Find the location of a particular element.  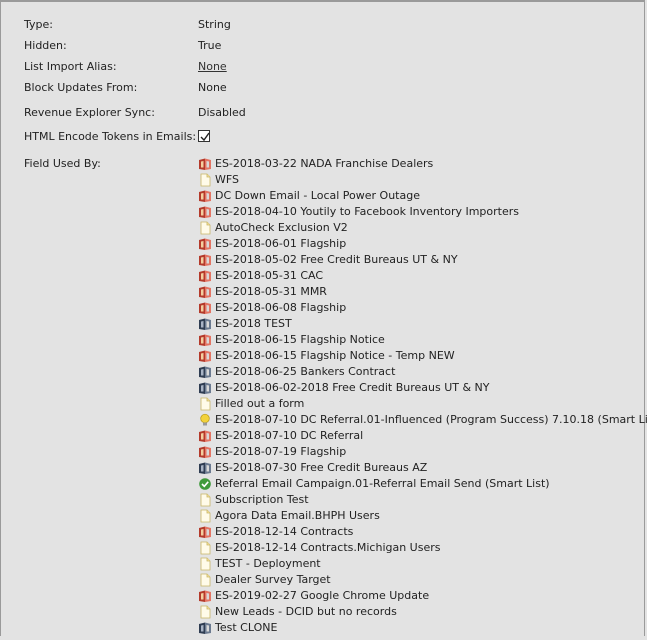

revenue-sync-value: Disabled is located at coordinates (222, 112).